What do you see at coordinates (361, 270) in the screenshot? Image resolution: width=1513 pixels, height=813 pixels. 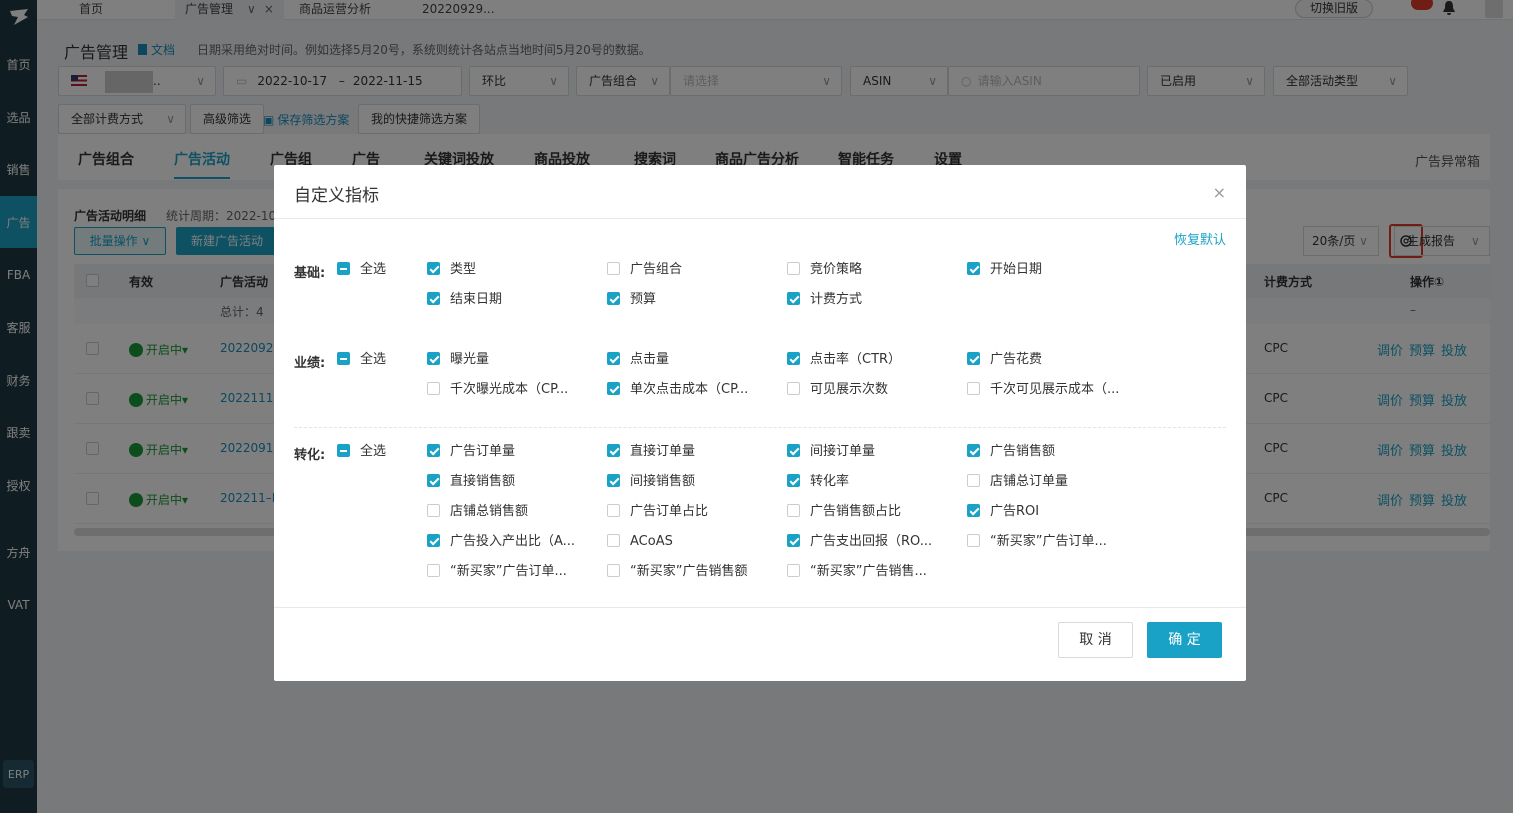 I see `select-all-basic-checkbox: 全选` at bounding box center [361, 270].